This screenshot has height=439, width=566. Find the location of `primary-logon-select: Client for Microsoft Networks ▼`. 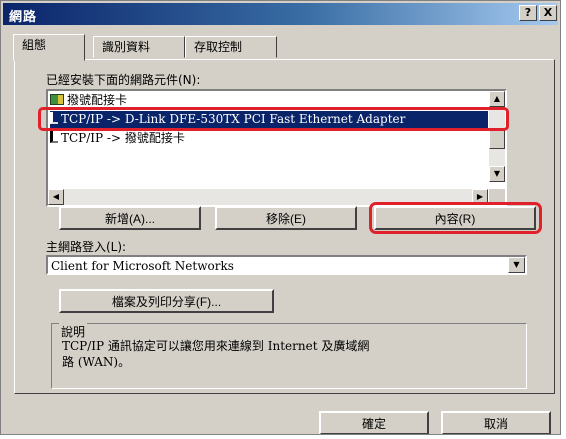

primary-logon-select: Client for Microsoft Networks ▼ is located at coordinates (286, 265).